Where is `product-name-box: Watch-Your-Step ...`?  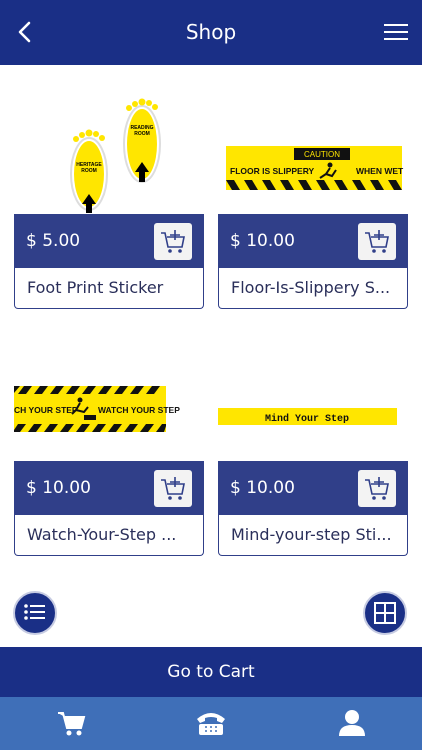 product-name-box: Watch-Your-Step ... is located at coordinates (109, 535).